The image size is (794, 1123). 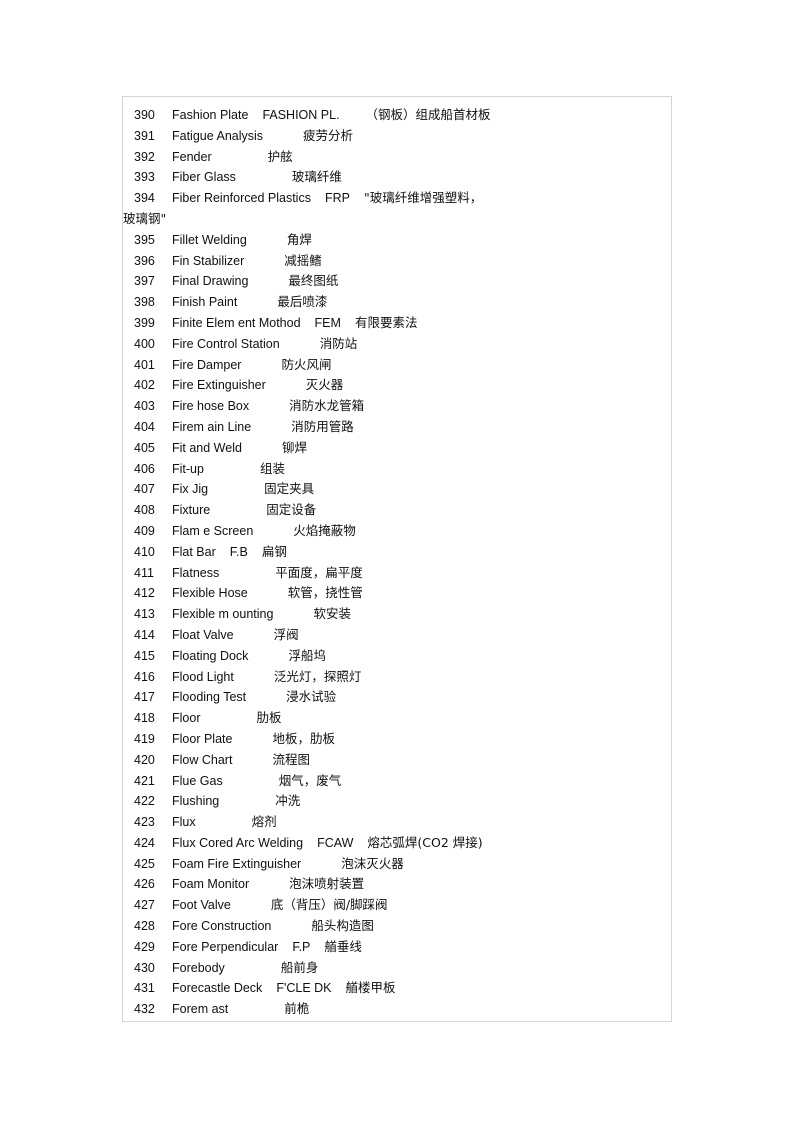 I want to click on glossary-entry: 414 Float Valve 浮阀, so click(x=397, y=635).